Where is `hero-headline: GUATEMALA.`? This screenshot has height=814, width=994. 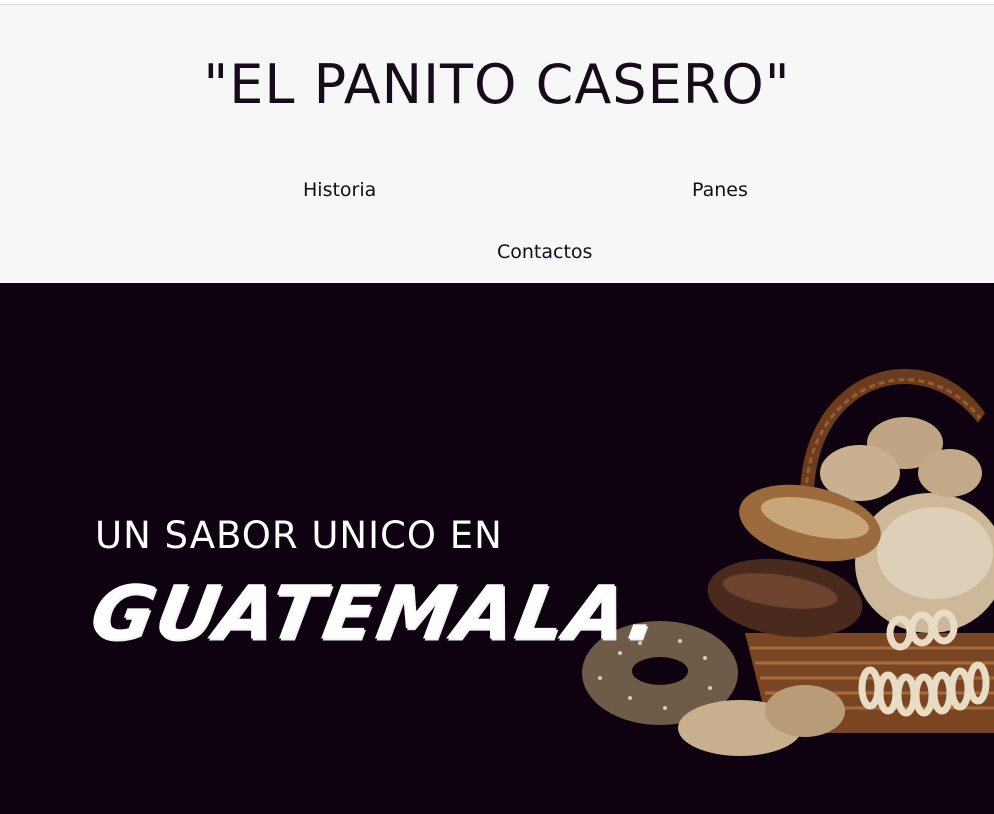
hero-headline: GUATEMALA. is located at coordinates (376, 612).